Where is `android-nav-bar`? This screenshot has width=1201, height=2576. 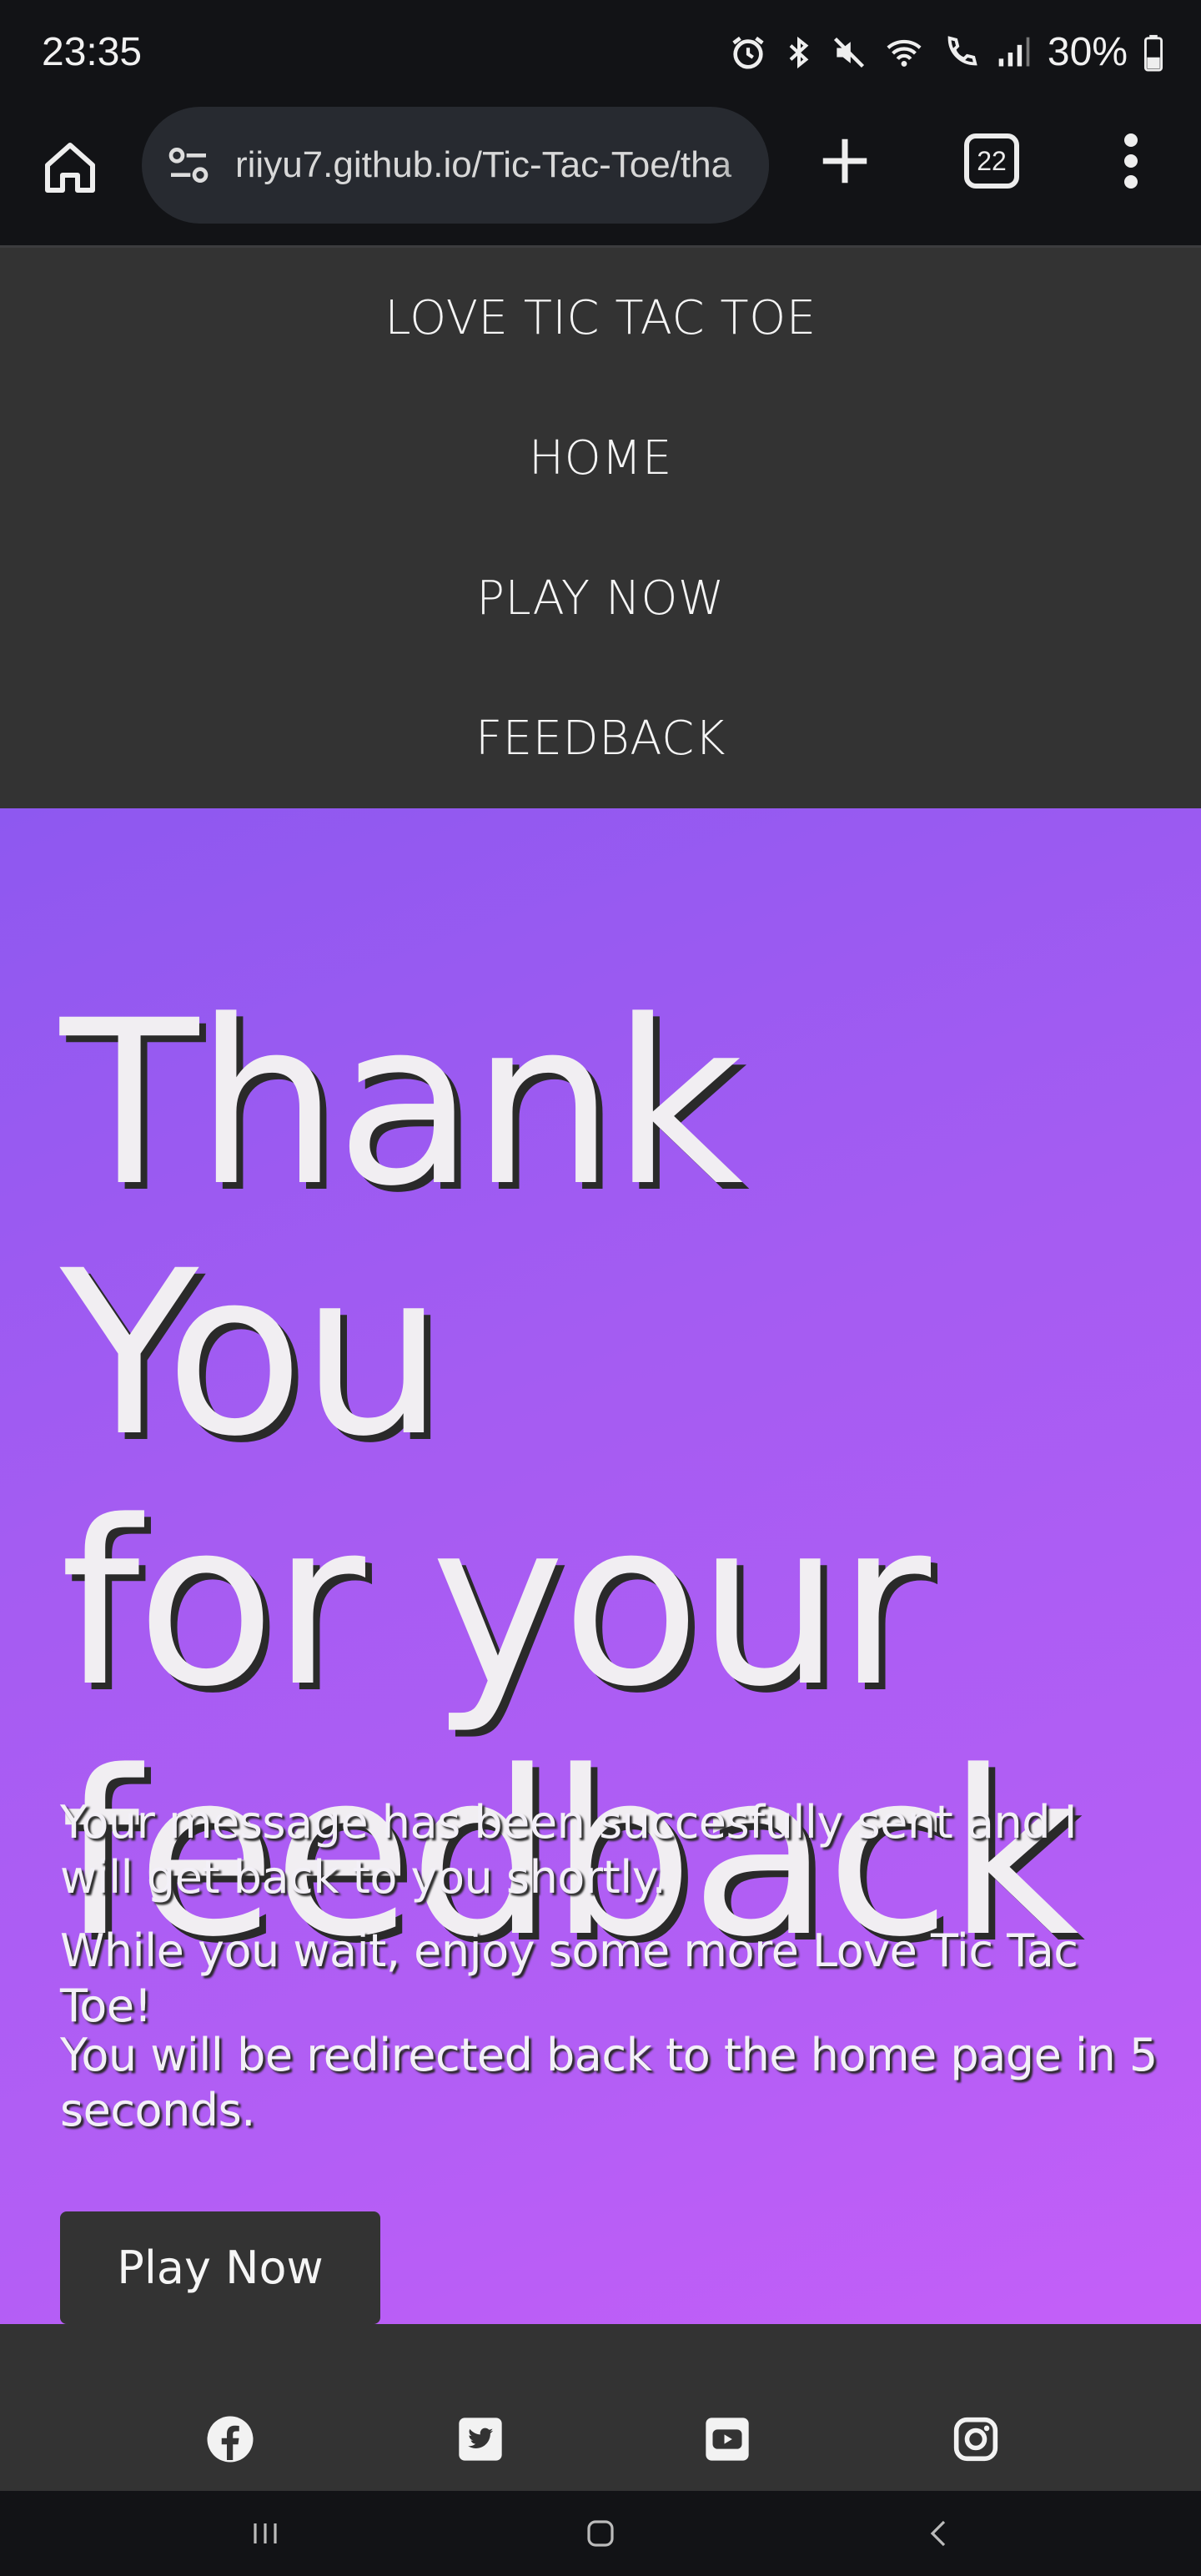 android-nav-bar is located at coordinates (601, 2533).